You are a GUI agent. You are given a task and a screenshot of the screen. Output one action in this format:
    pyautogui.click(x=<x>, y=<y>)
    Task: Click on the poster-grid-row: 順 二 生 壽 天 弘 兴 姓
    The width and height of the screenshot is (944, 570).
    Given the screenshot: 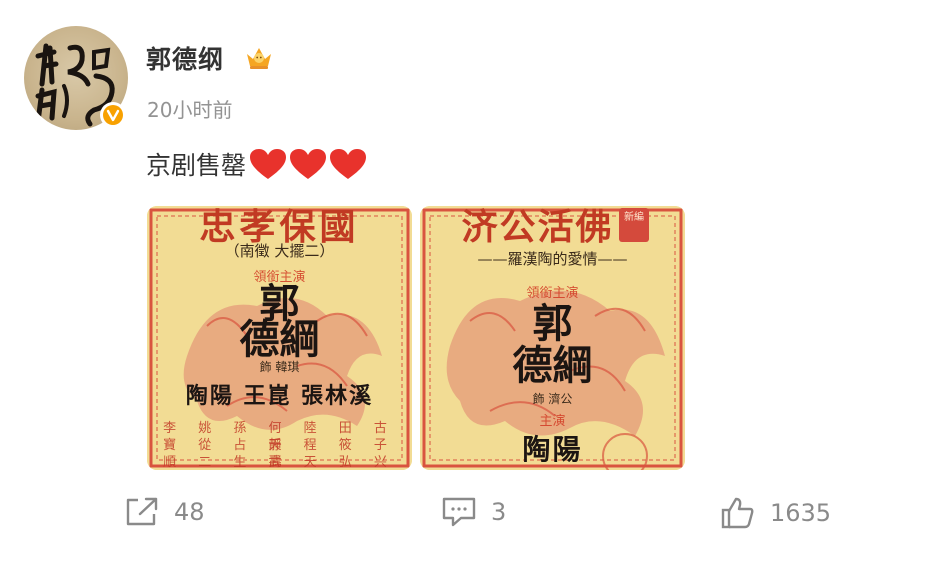 What is the action you would take?
    pyautogui.click(x=279, y=462)
    